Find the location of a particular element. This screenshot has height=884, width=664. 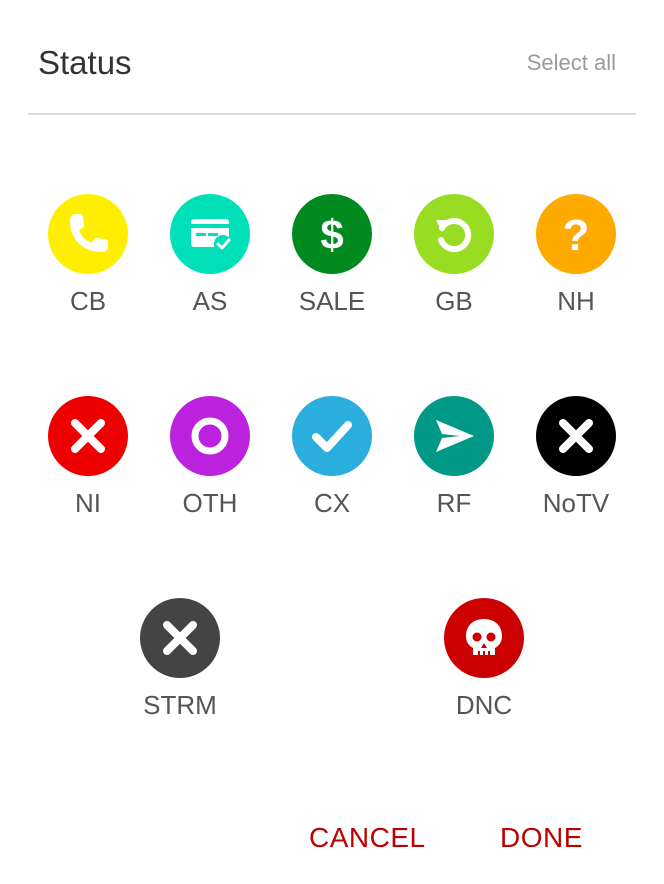

dollar-icon: $ is located at coordinates (331, 234).